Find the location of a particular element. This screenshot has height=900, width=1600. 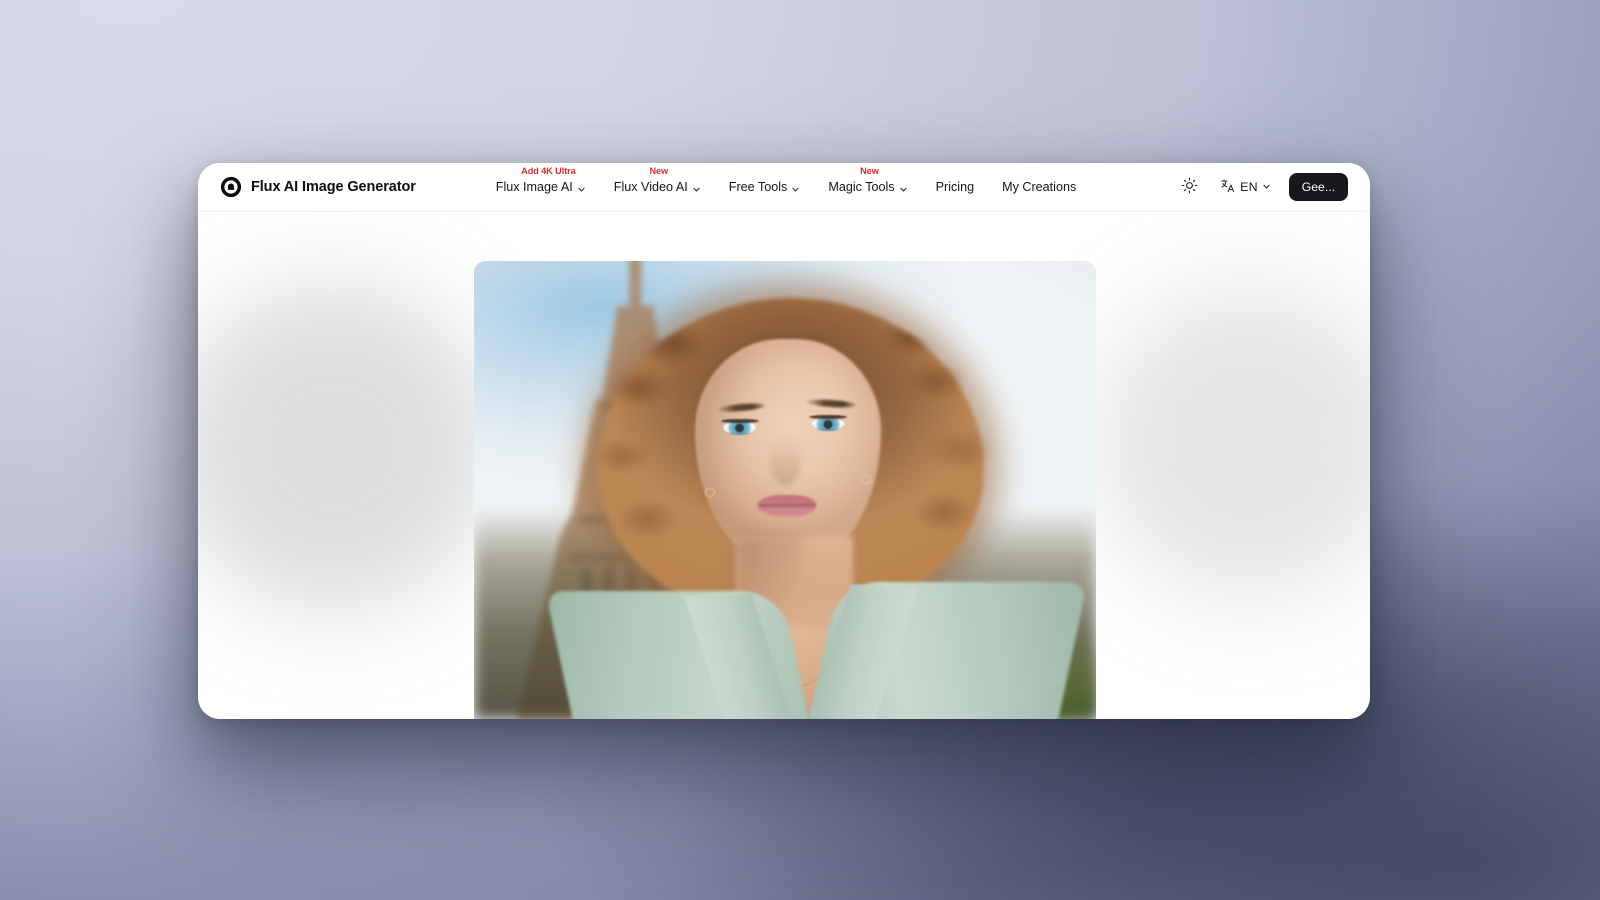

nav-item-my-creations: My Creations is located at coordinates (1039, 187).